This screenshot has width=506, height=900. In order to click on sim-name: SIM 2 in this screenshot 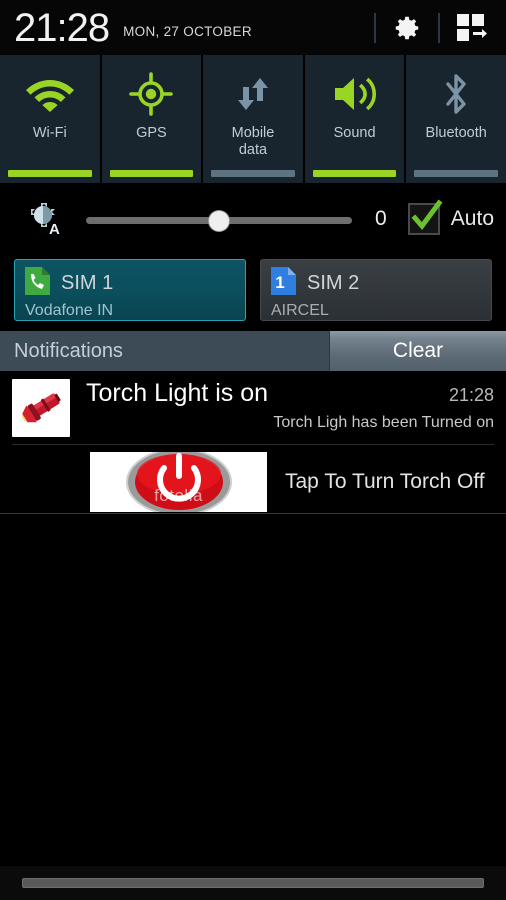, I will do `click(333, 283)`.